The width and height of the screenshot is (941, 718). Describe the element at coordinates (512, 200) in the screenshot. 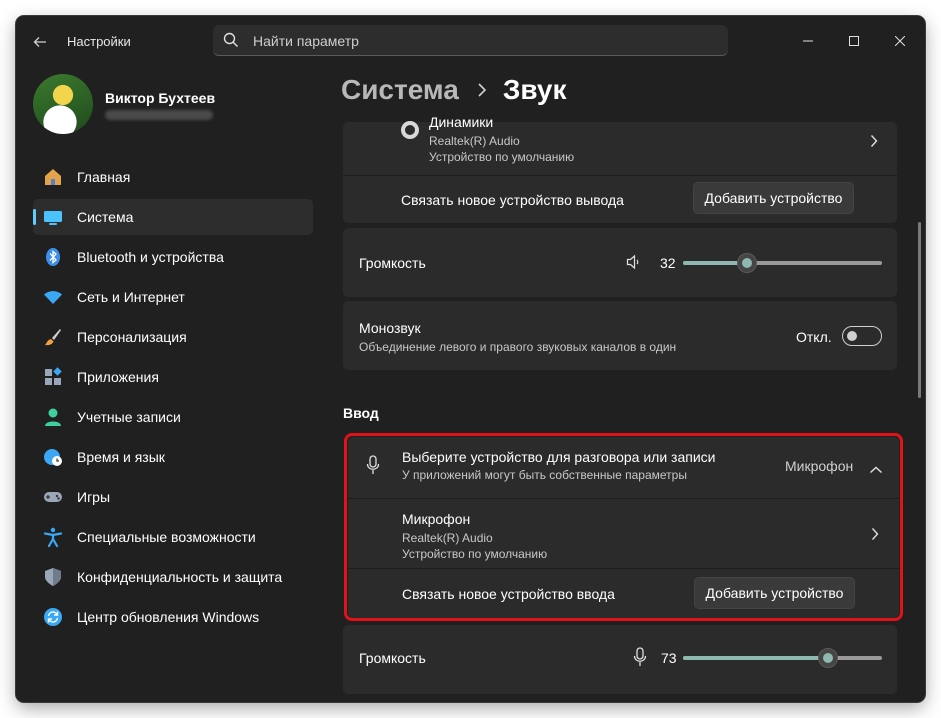

I see `pair-output-label: Связать новое устройство вывода` at that location.